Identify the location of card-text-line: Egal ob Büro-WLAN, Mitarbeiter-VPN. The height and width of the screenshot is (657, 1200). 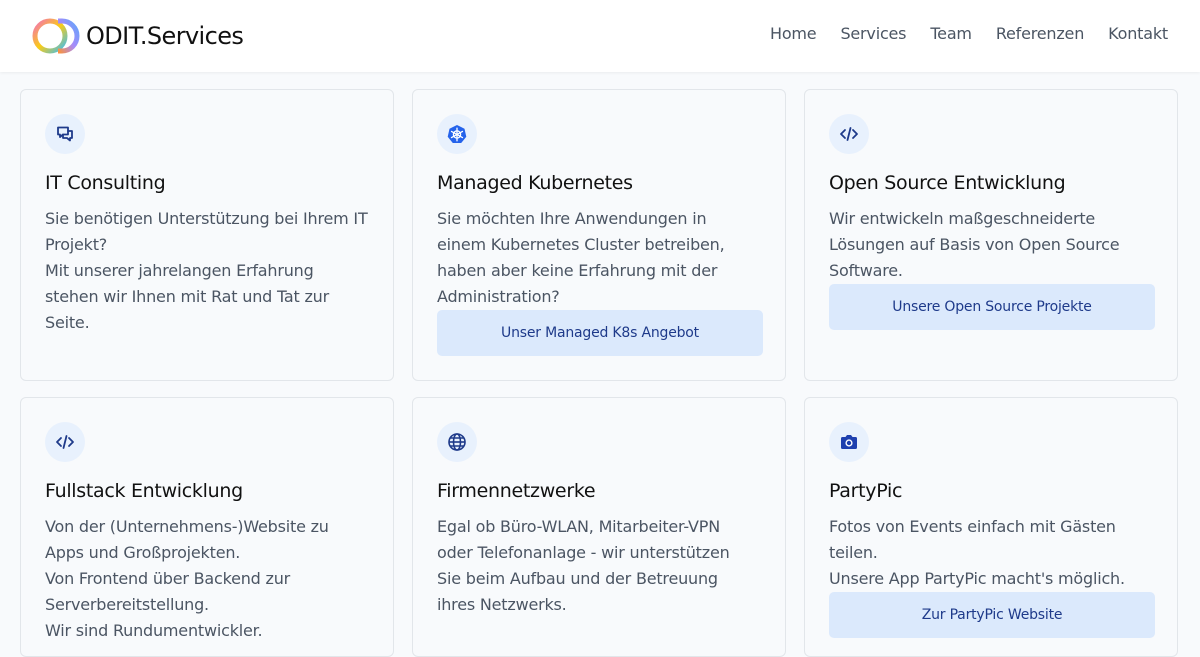
(578, 526).